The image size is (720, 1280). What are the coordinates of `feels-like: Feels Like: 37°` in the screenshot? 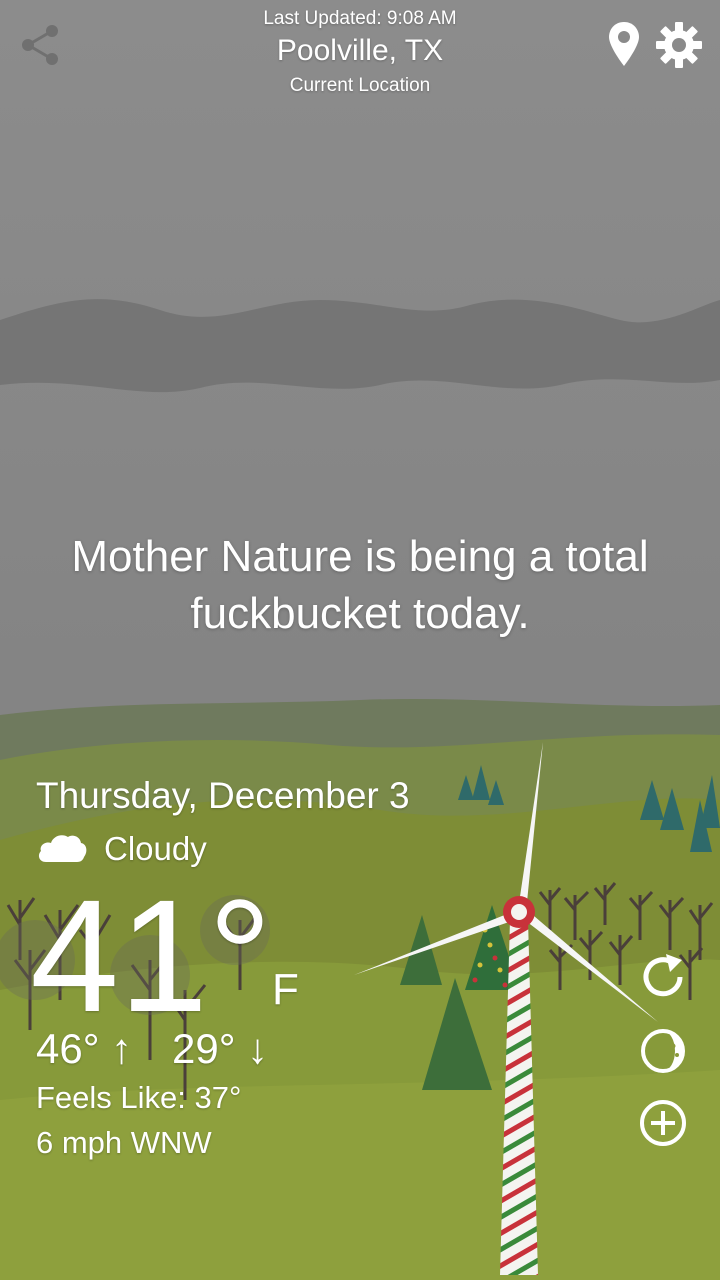 It's located at (139, 1097).